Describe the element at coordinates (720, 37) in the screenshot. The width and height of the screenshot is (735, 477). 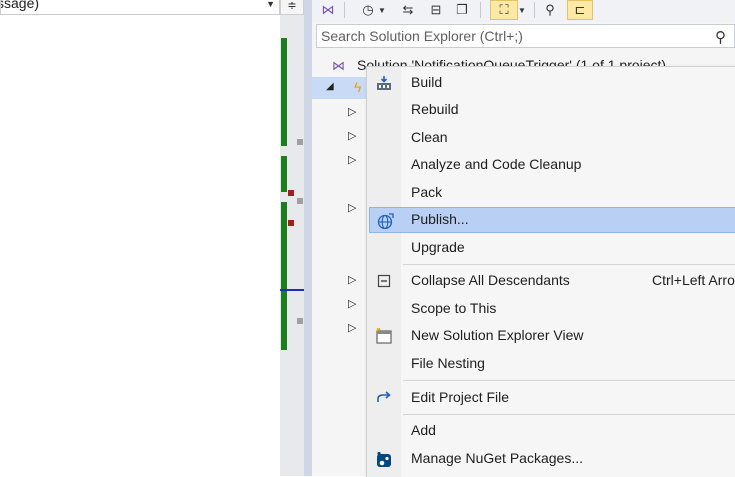
I see `search-icon: ⚲` at that location.